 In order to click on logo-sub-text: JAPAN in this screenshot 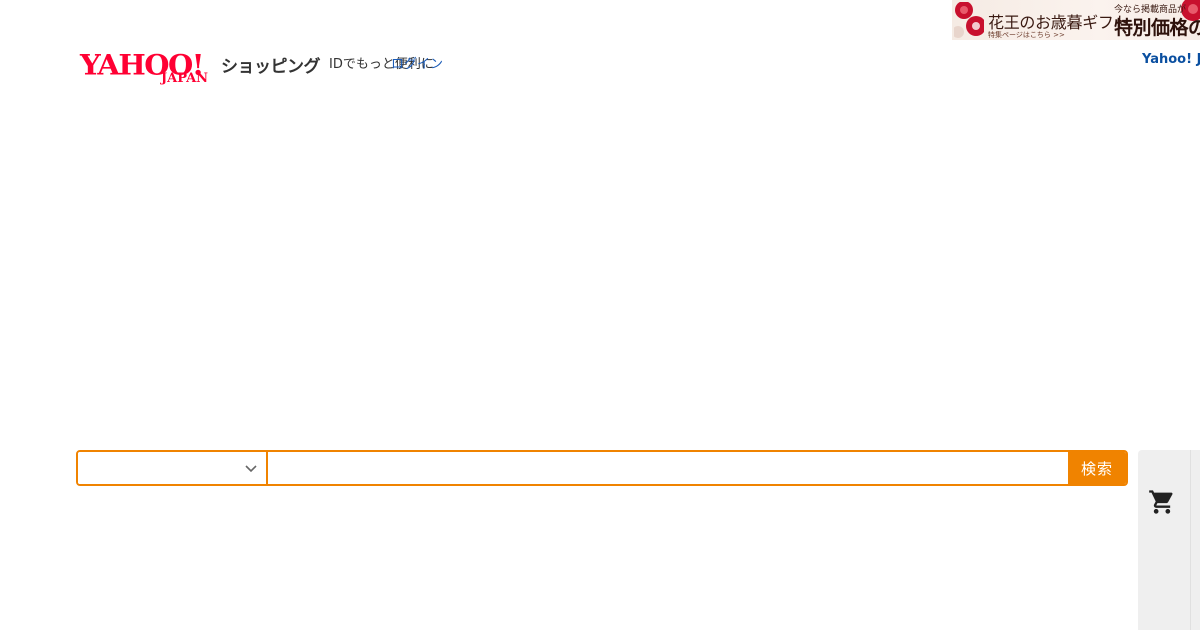, I will do `click(185, 78)`.